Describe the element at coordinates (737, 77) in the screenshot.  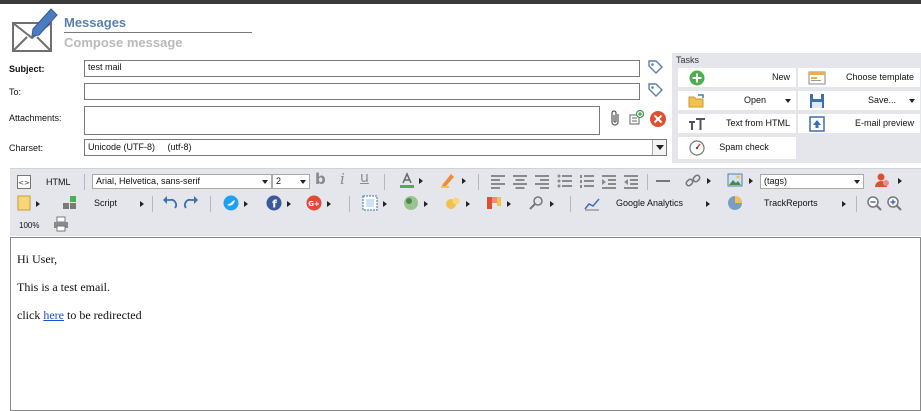
I see `task-new: New` at that location.